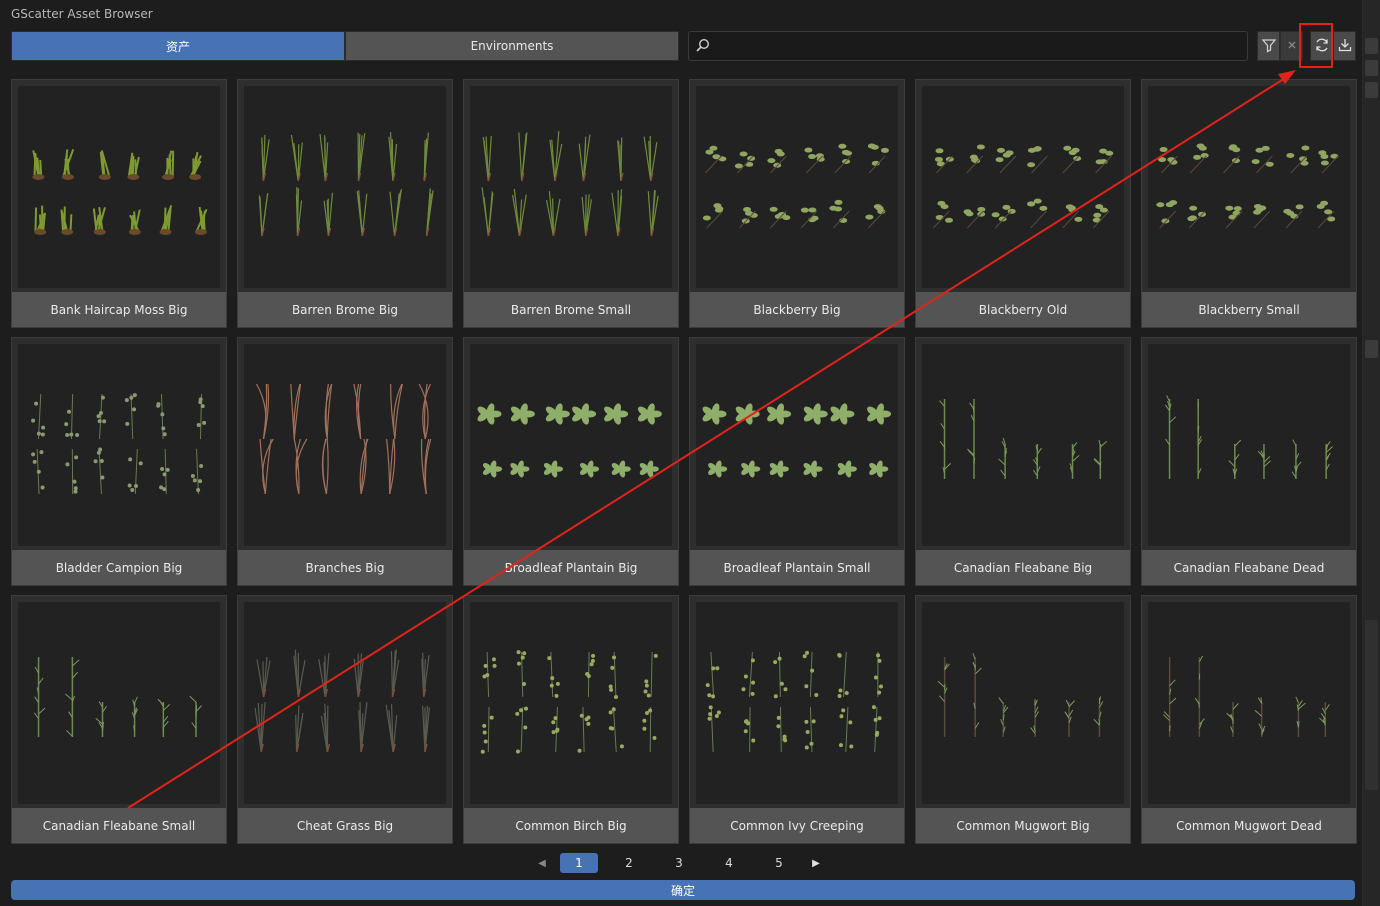  I want to click on asset-card: Blackberry Big, so click(797, 203).